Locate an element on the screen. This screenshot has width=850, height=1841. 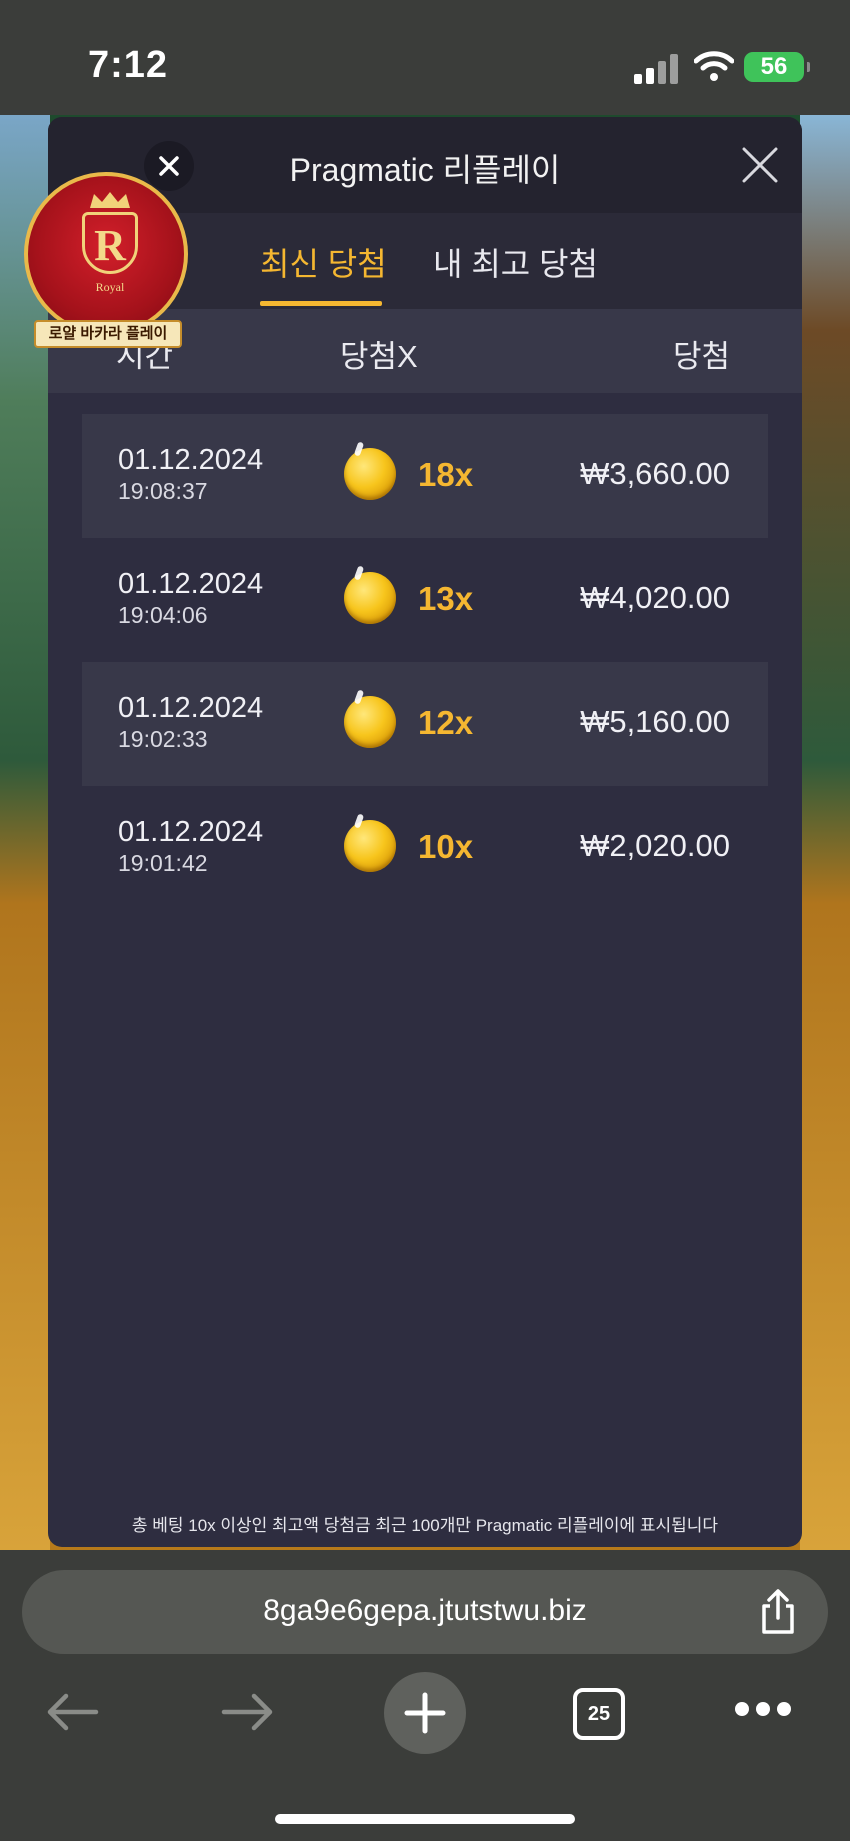
share-button is located at coordinates (778, 1612).